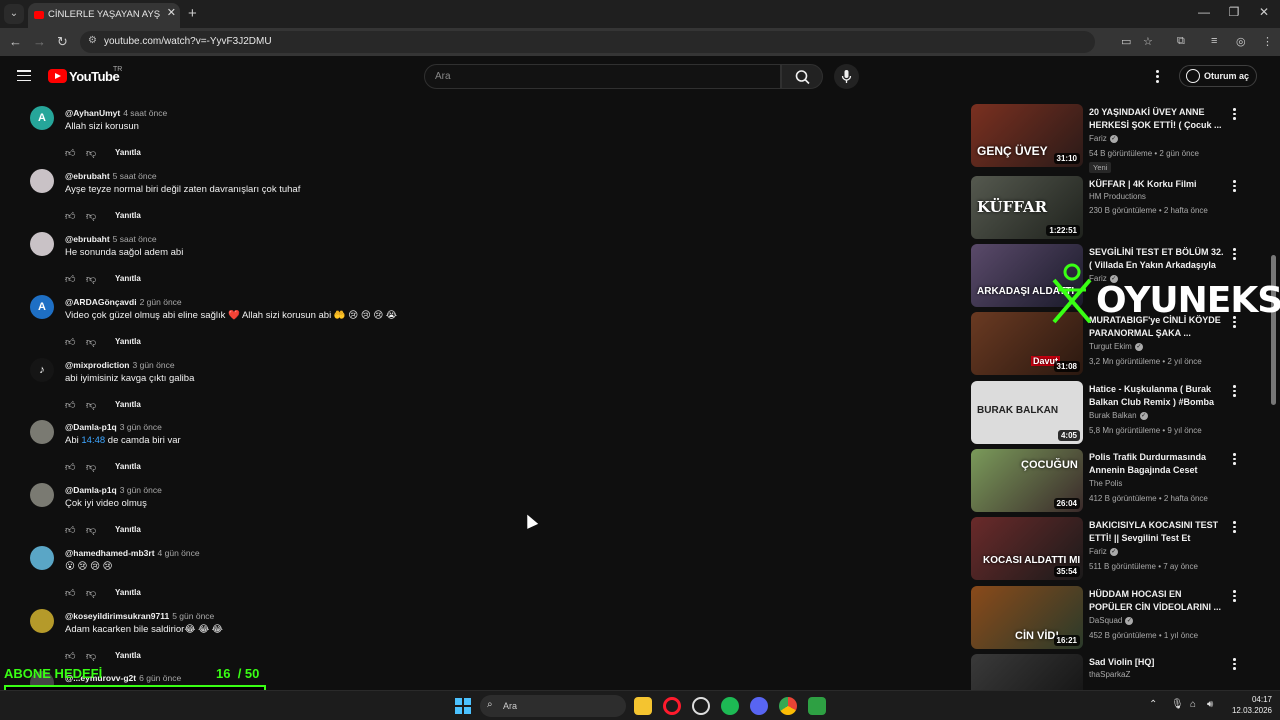  What do you see at coordinates (145, 113) in the screenshot?
I see `comment-time: 4 saat önce` at bounding box center [145, 113].